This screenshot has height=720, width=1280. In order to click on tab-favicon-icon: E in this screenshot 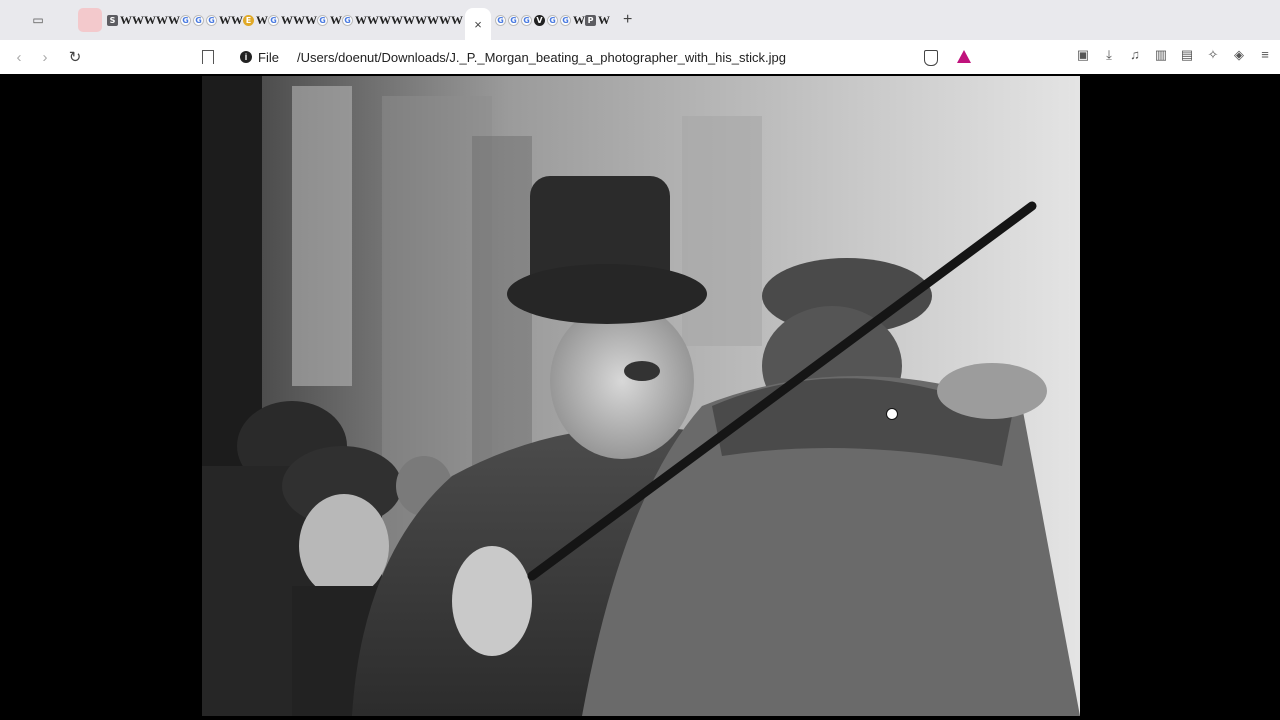, I will do `click(248, 20)`.